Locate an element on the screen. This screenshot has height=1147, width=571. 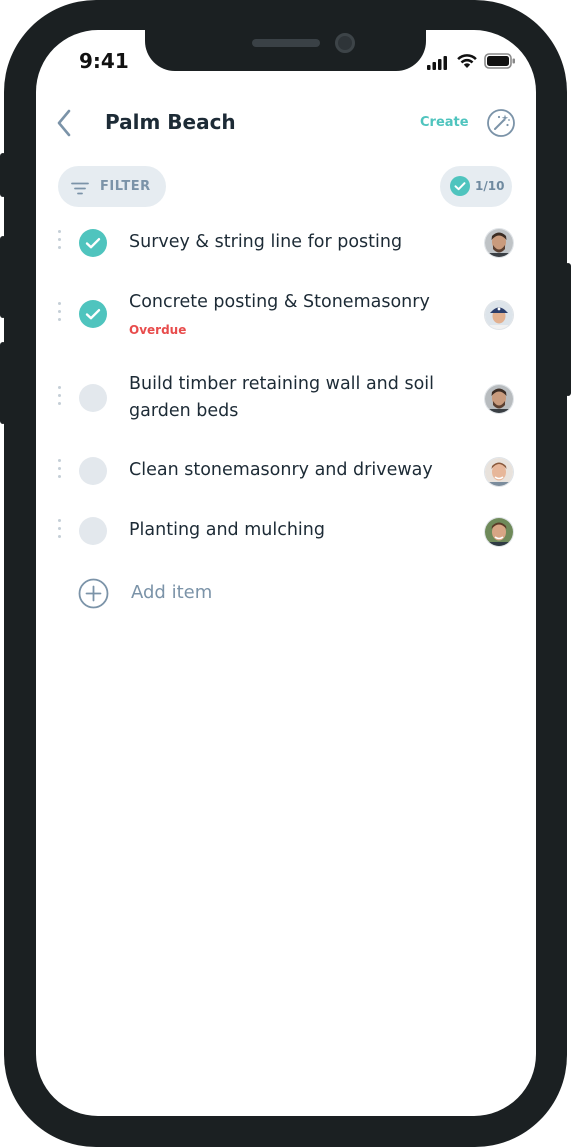
battery-icon is located at coordinates (500, 63).